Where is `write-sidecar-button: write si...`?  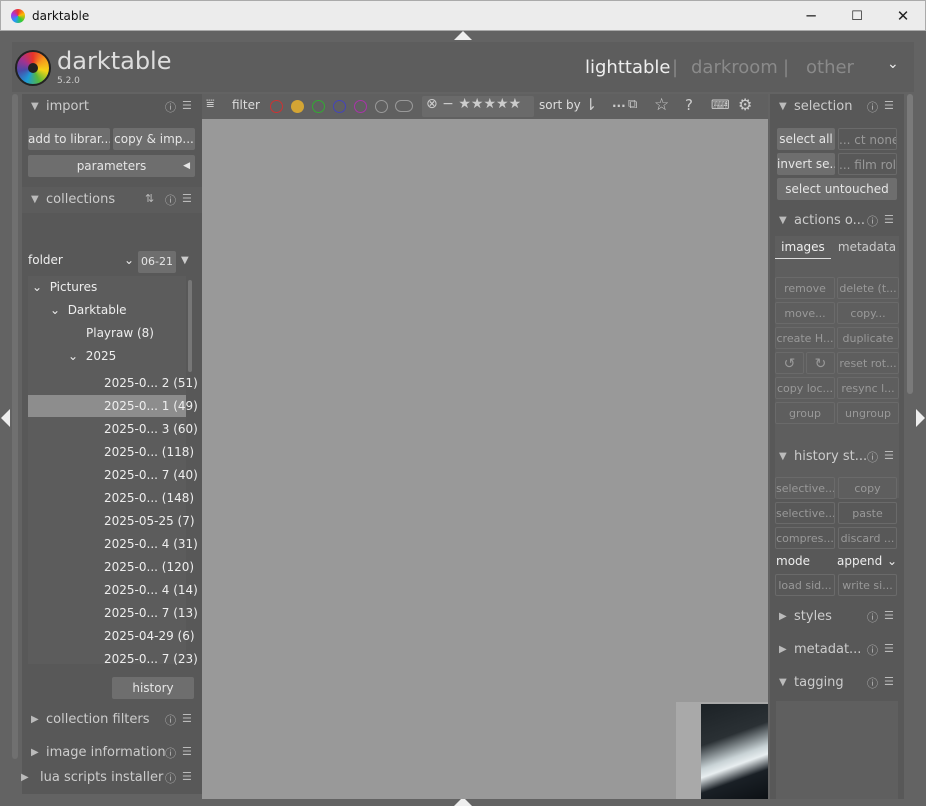 write-sidecar-button: write si... is located at coordinates (867, 585).